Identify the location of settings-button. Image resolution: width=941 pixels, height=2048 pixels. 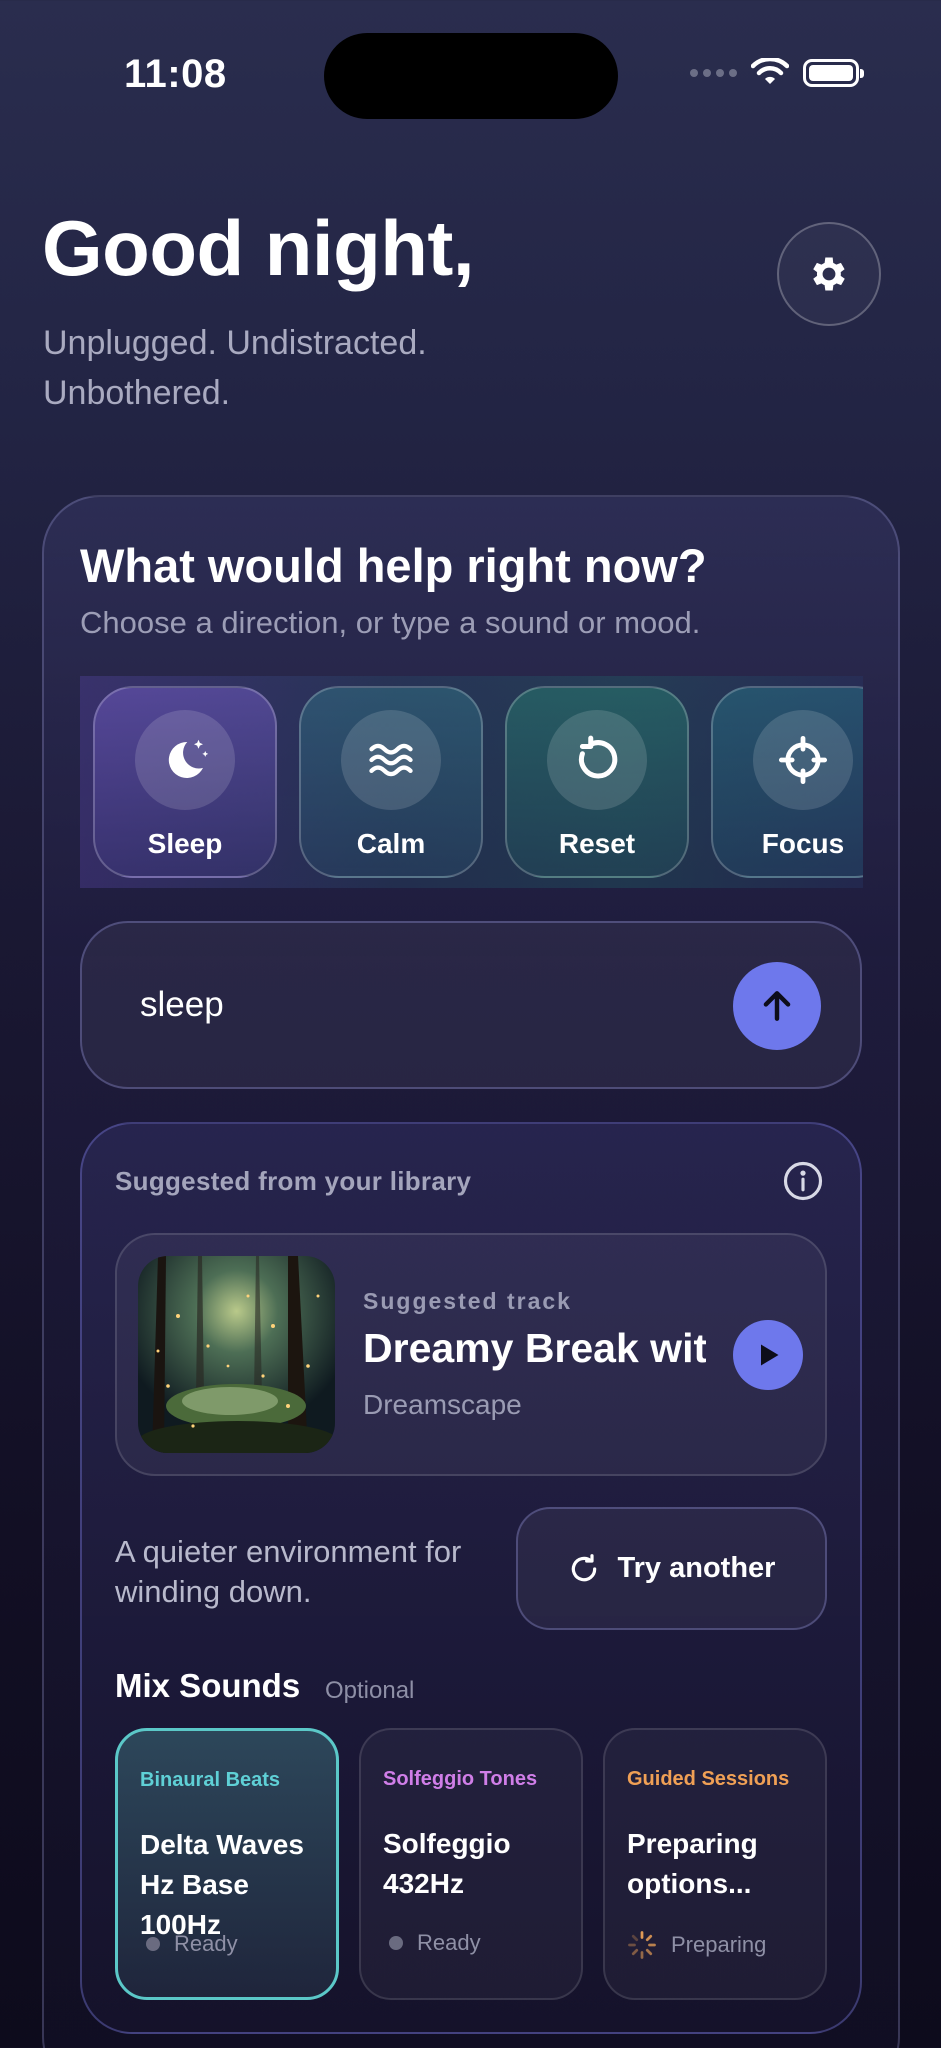
(829, 274).